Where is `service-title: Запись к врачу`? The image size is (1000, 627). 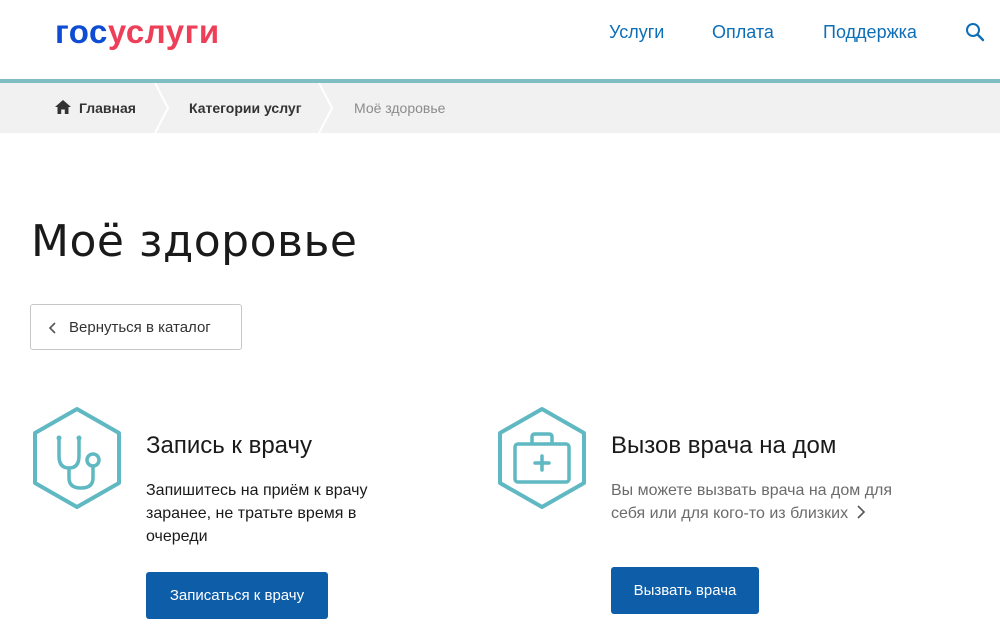 service-title: Запись к врачу is located at coordinates (229, 446).